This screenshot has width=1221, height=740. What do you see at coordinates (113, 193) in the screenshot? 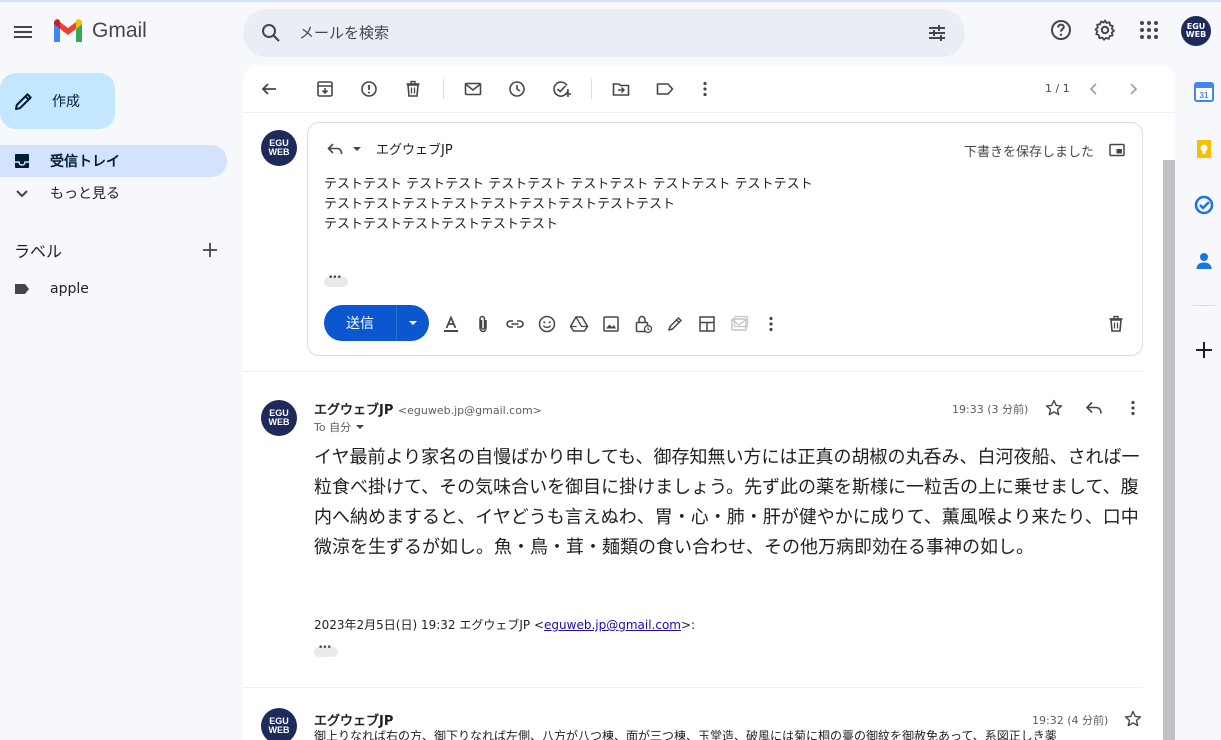
I see `sidebar-item-more: もっと見る` at bounding box center [113, 193].